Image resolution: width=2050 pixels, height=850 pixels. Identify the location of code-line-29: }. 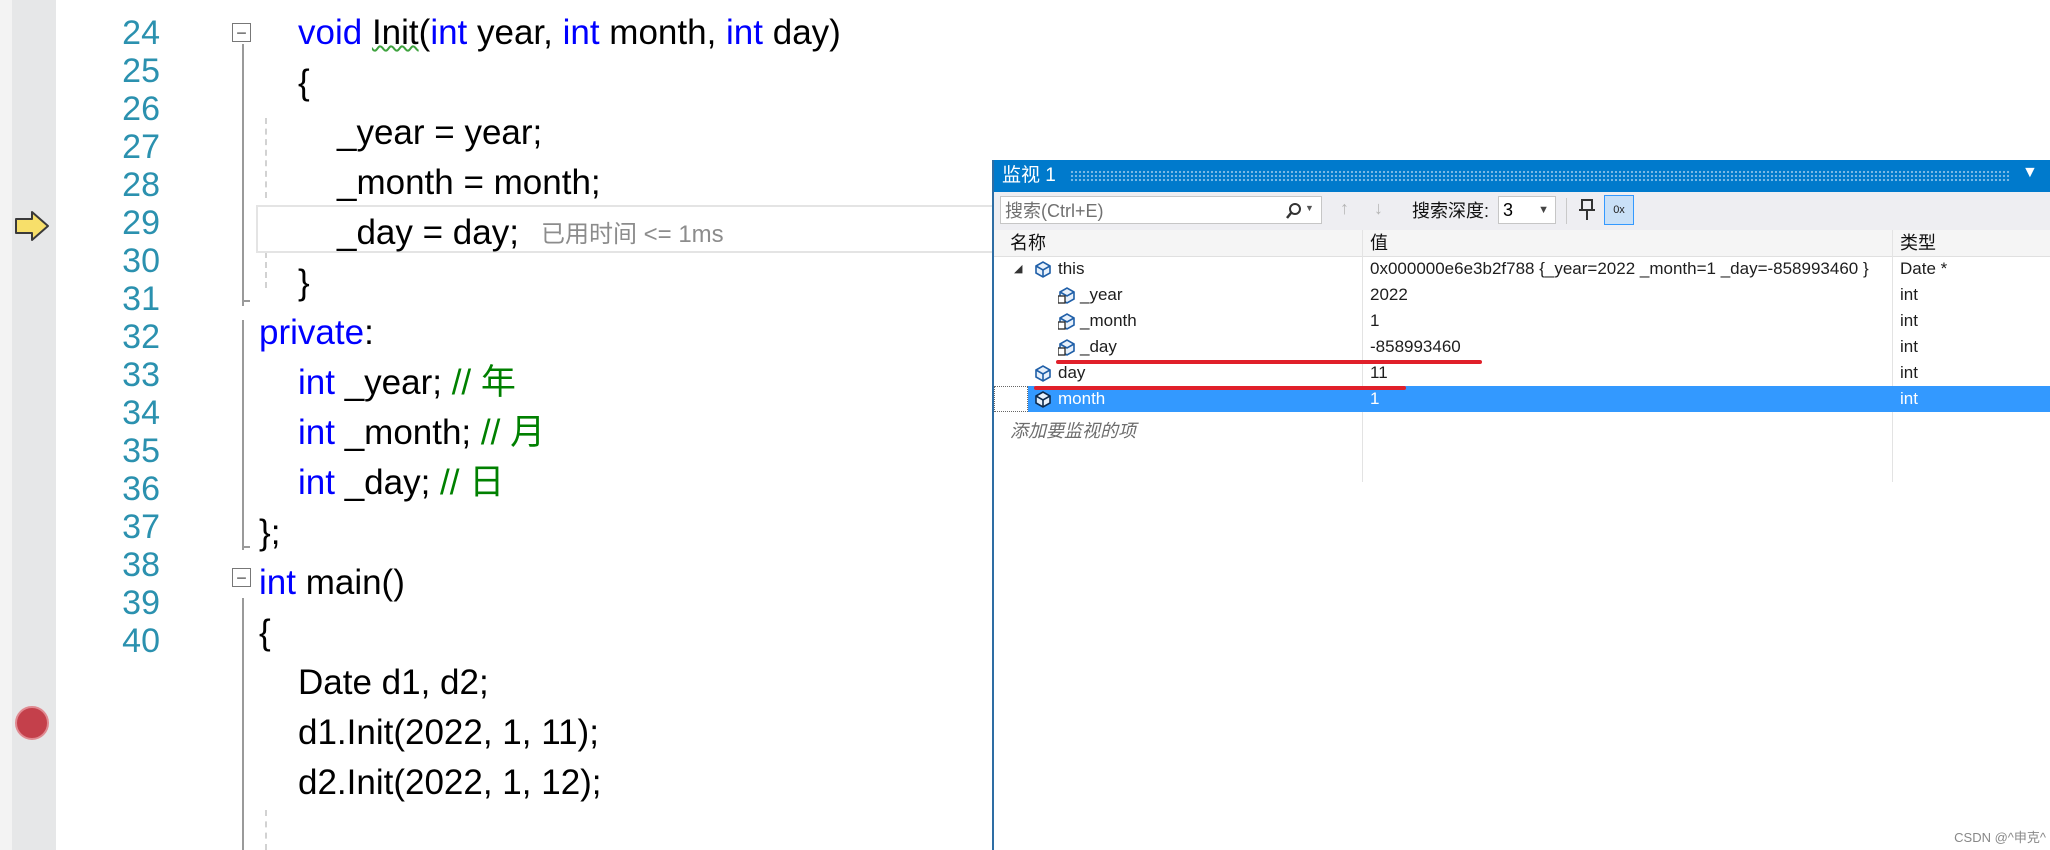
(304, 283).